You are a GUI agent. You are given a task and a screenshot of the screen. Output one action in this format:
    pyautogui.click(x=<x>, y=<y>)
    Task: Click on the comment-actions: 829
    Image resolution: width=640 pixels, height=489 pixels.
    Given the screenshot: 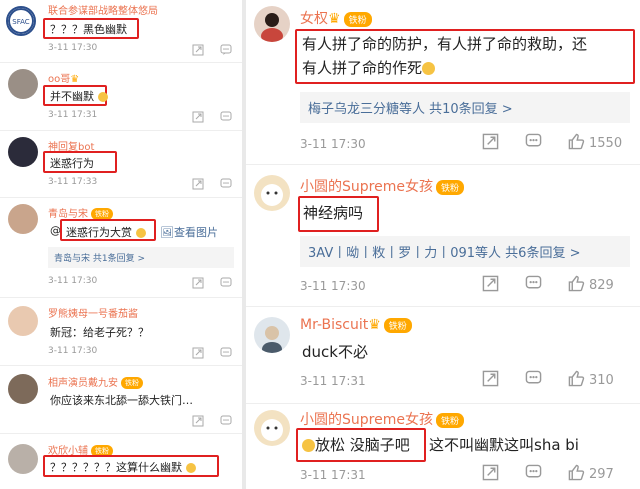 What is the action you would take?
    pyautogui.click(x=548, y=285)
    